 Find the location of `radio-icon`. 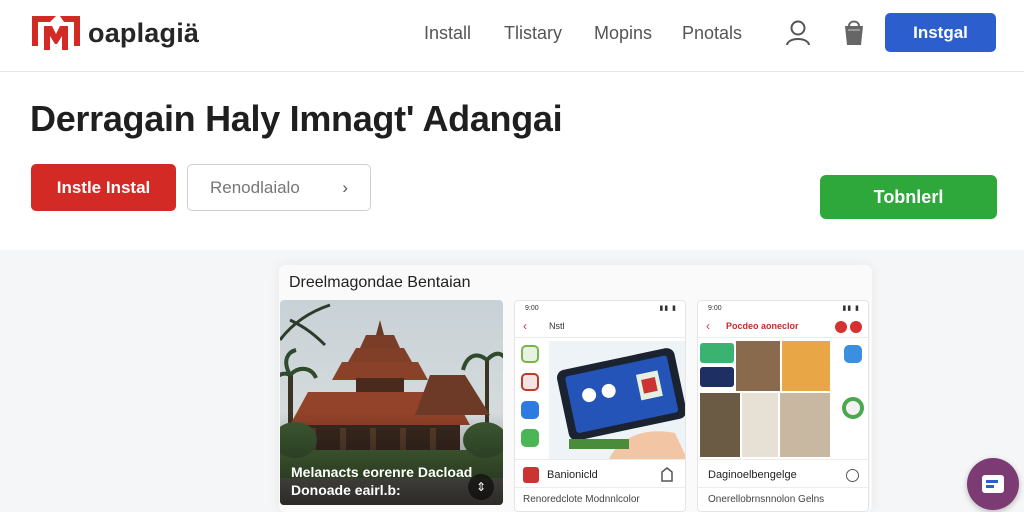

radio-icon is located at coordinates (852, 475).